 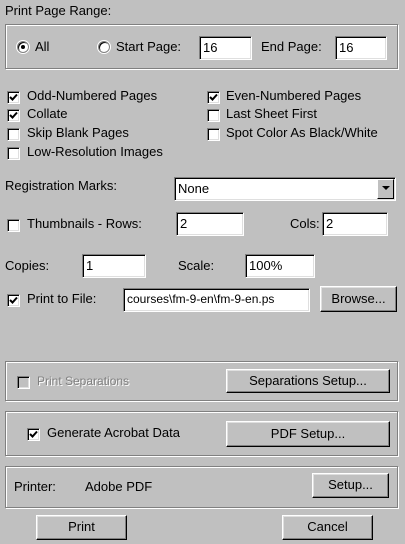 What do you see at coordinates (293, 95) in the screenshot?
I see `even-pages-label: Even-Numbered Pages` at bounding box center [293, 95].